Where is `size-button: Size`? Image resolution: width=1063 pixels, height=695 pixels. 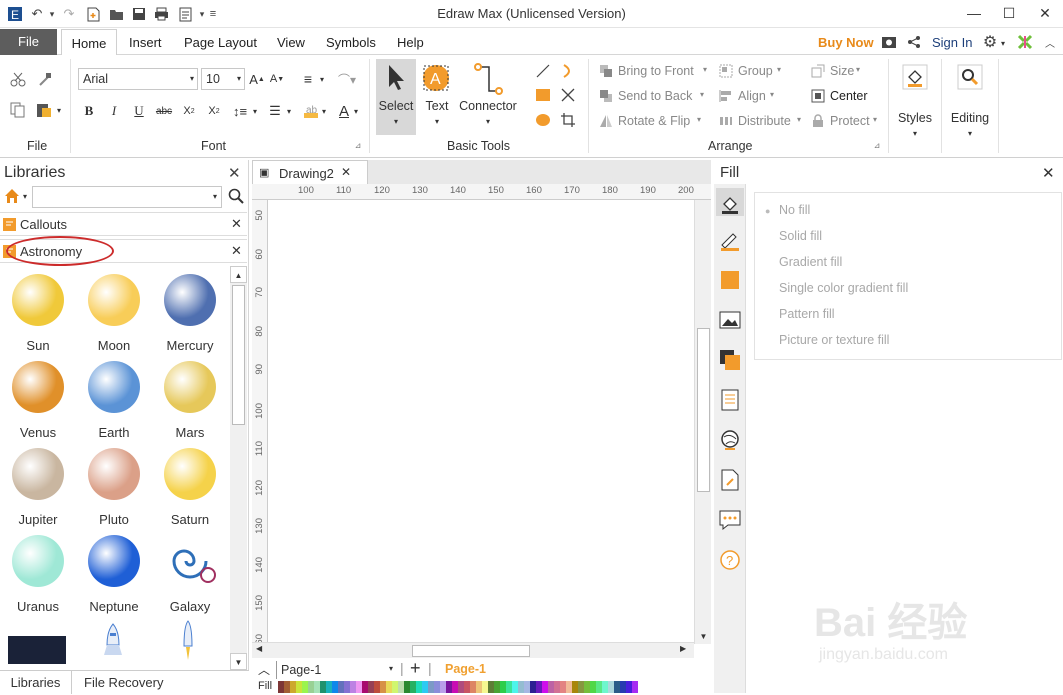
size-button: Size is located at coordinates (842, 71).